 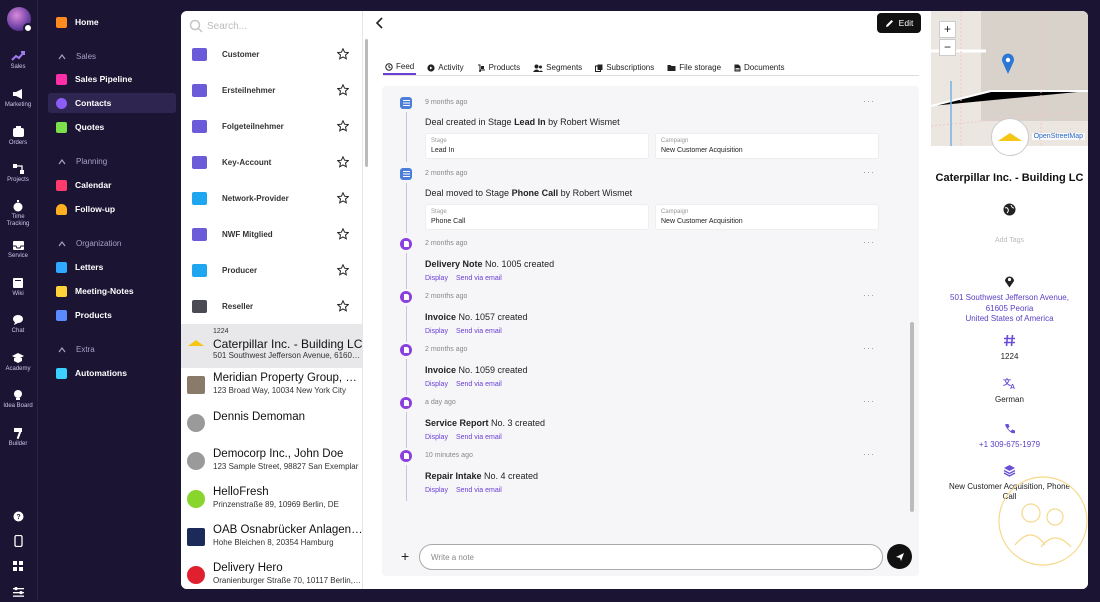 I want to click on menu-sales-pipeline: Sales Pipeline, so click(x=112, y=79).